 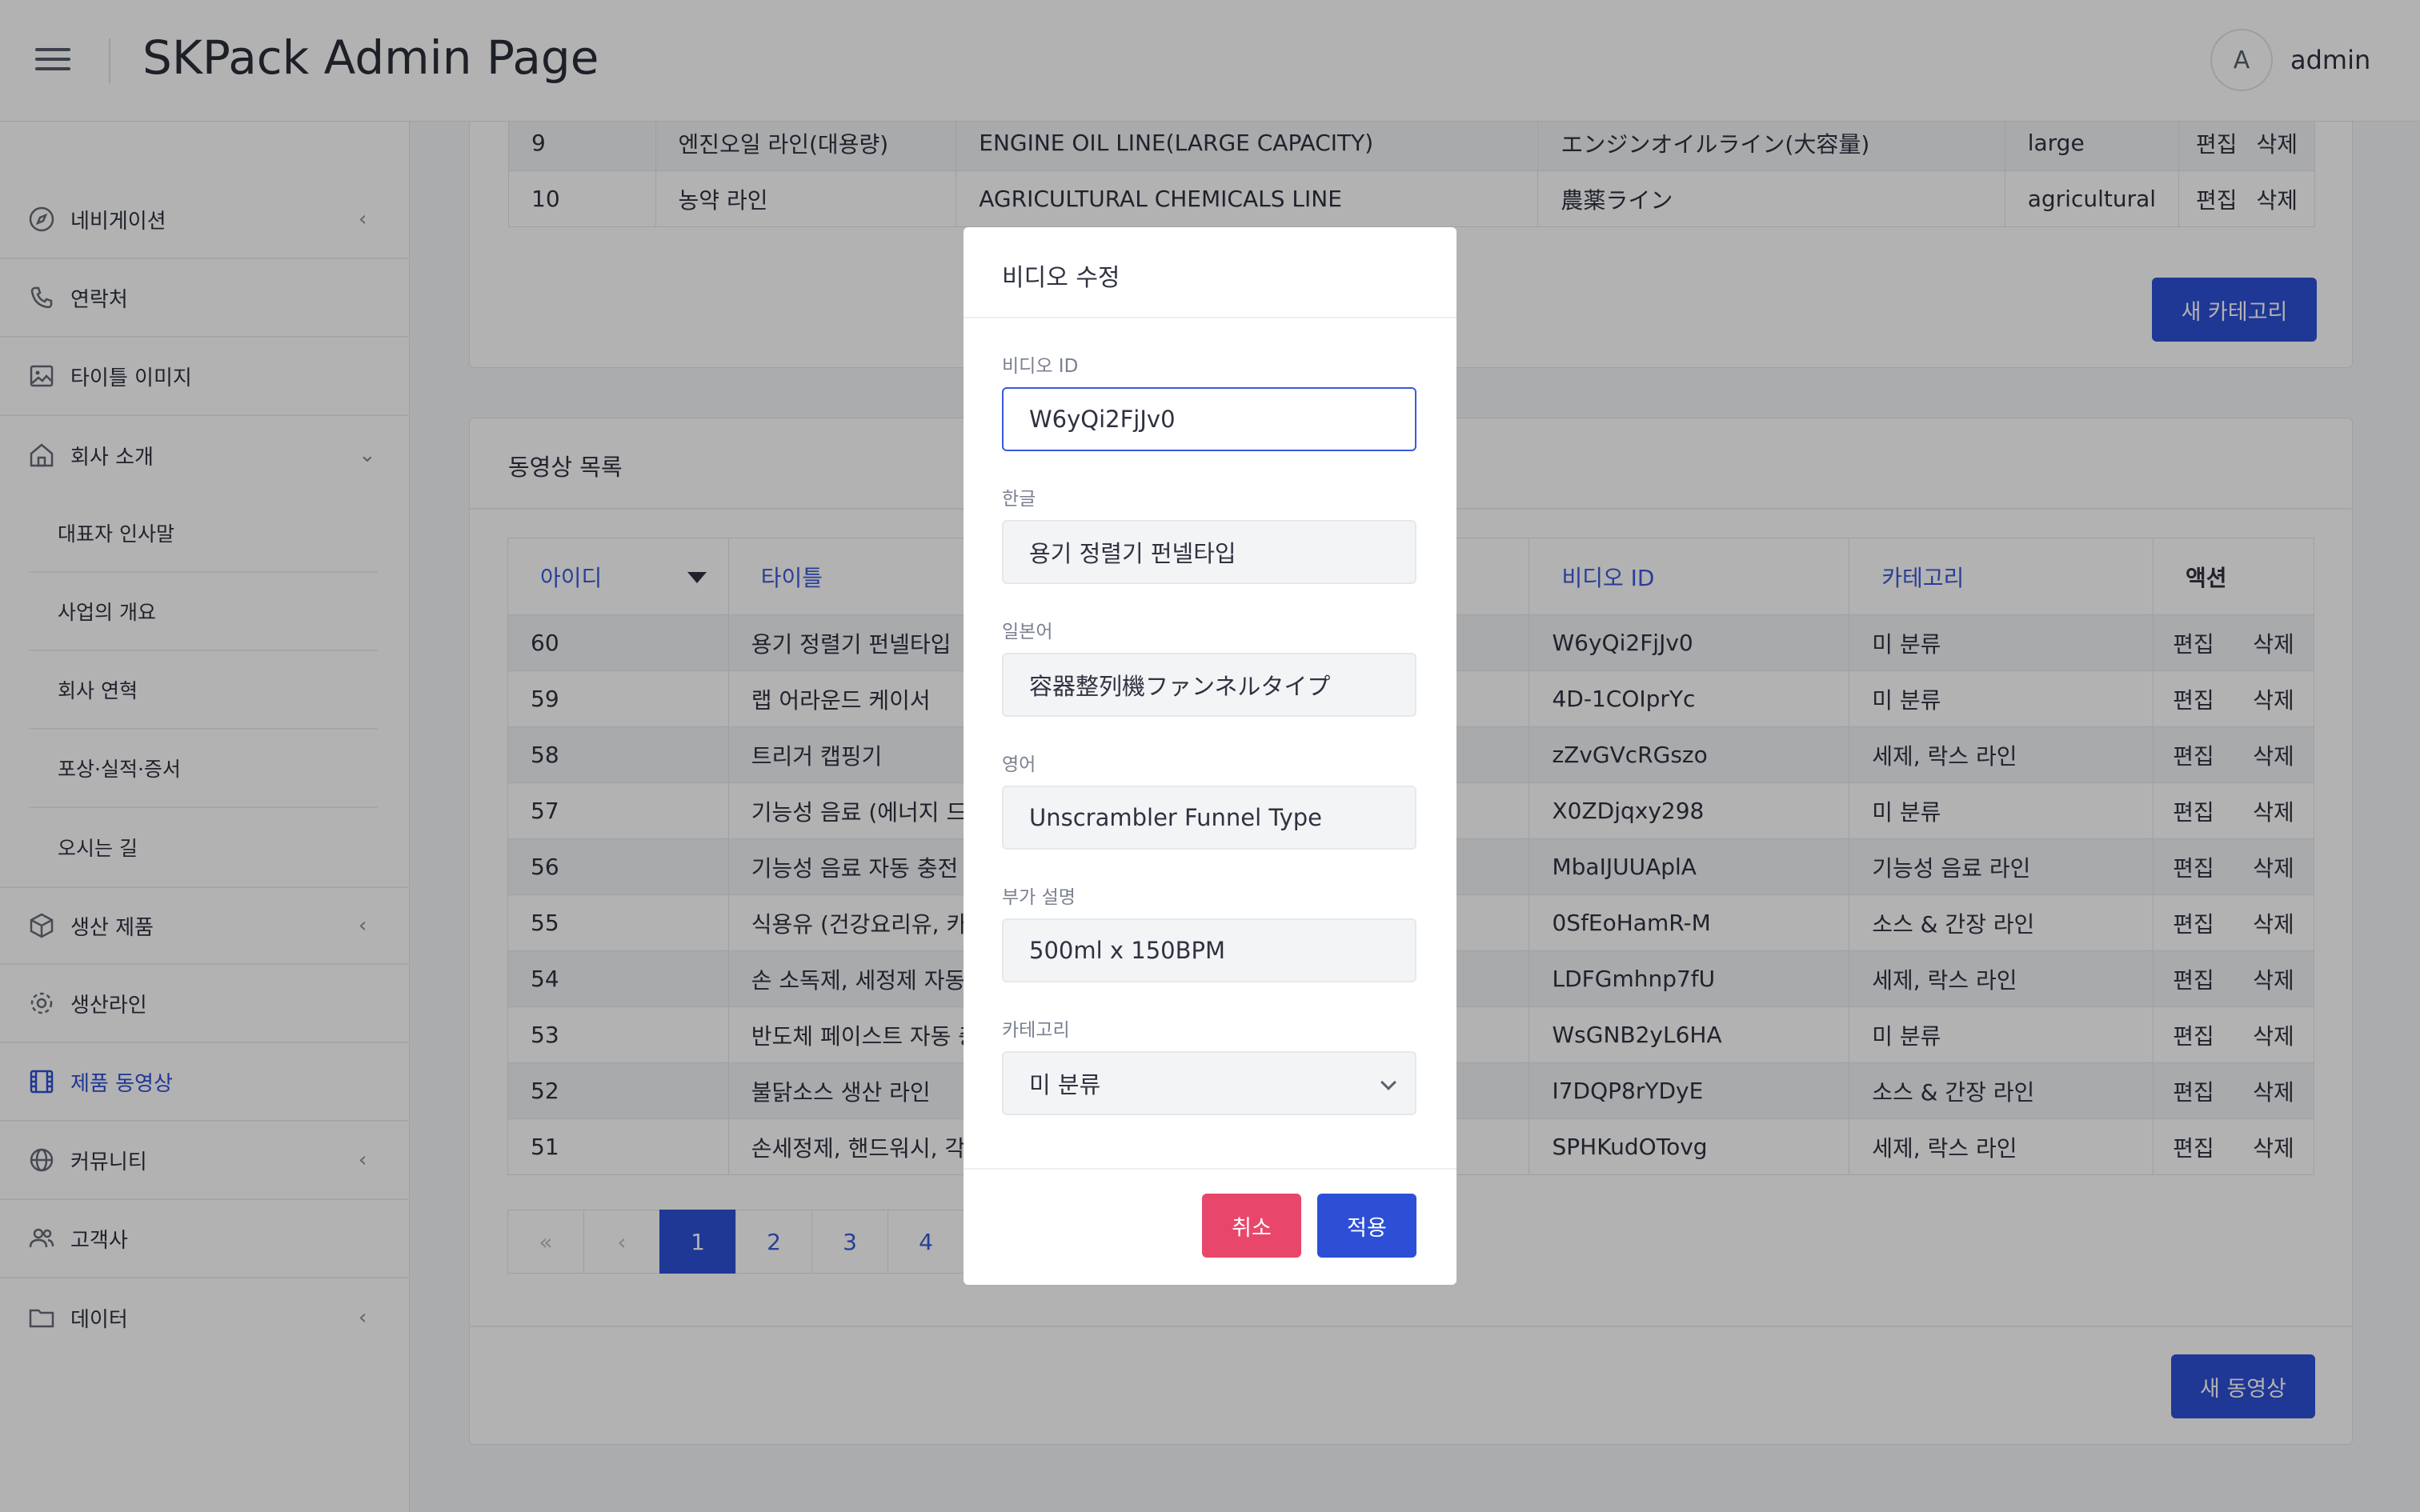 What do you see at coordinates (1209, 1083) in the screenshot?
I see `category-select: 미 분류` at bounding box center [1209, 1083].